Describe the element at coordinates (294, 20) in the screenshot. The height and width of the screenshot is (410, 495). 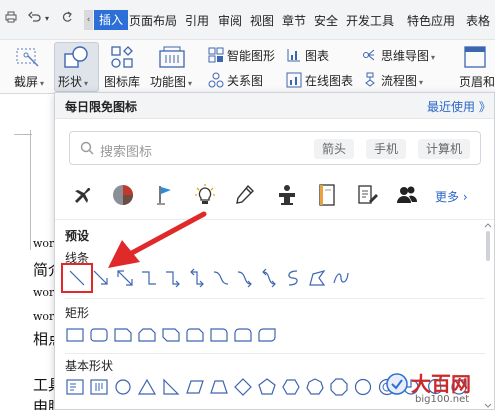
I see `menu-tab-chapter: 章节` at that location.